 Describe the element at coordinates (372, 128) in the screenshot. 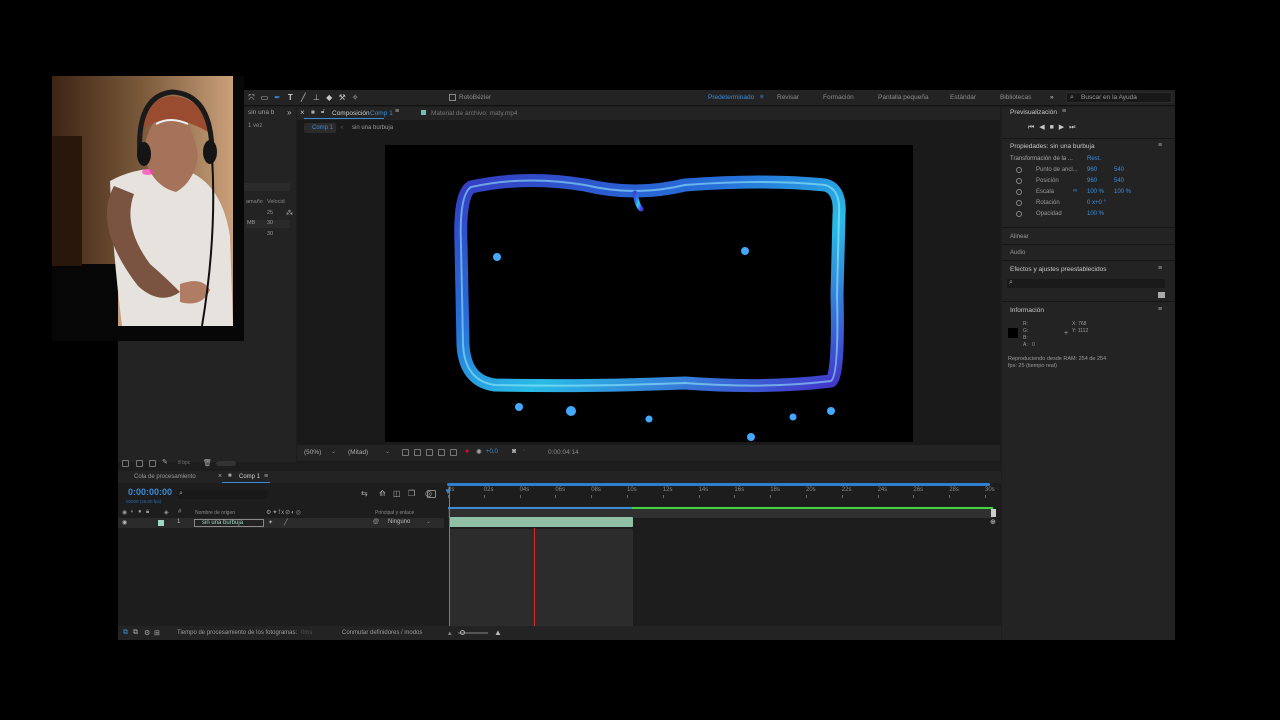

I see `breadcrumb-layer: sin una burbuja` at that location.